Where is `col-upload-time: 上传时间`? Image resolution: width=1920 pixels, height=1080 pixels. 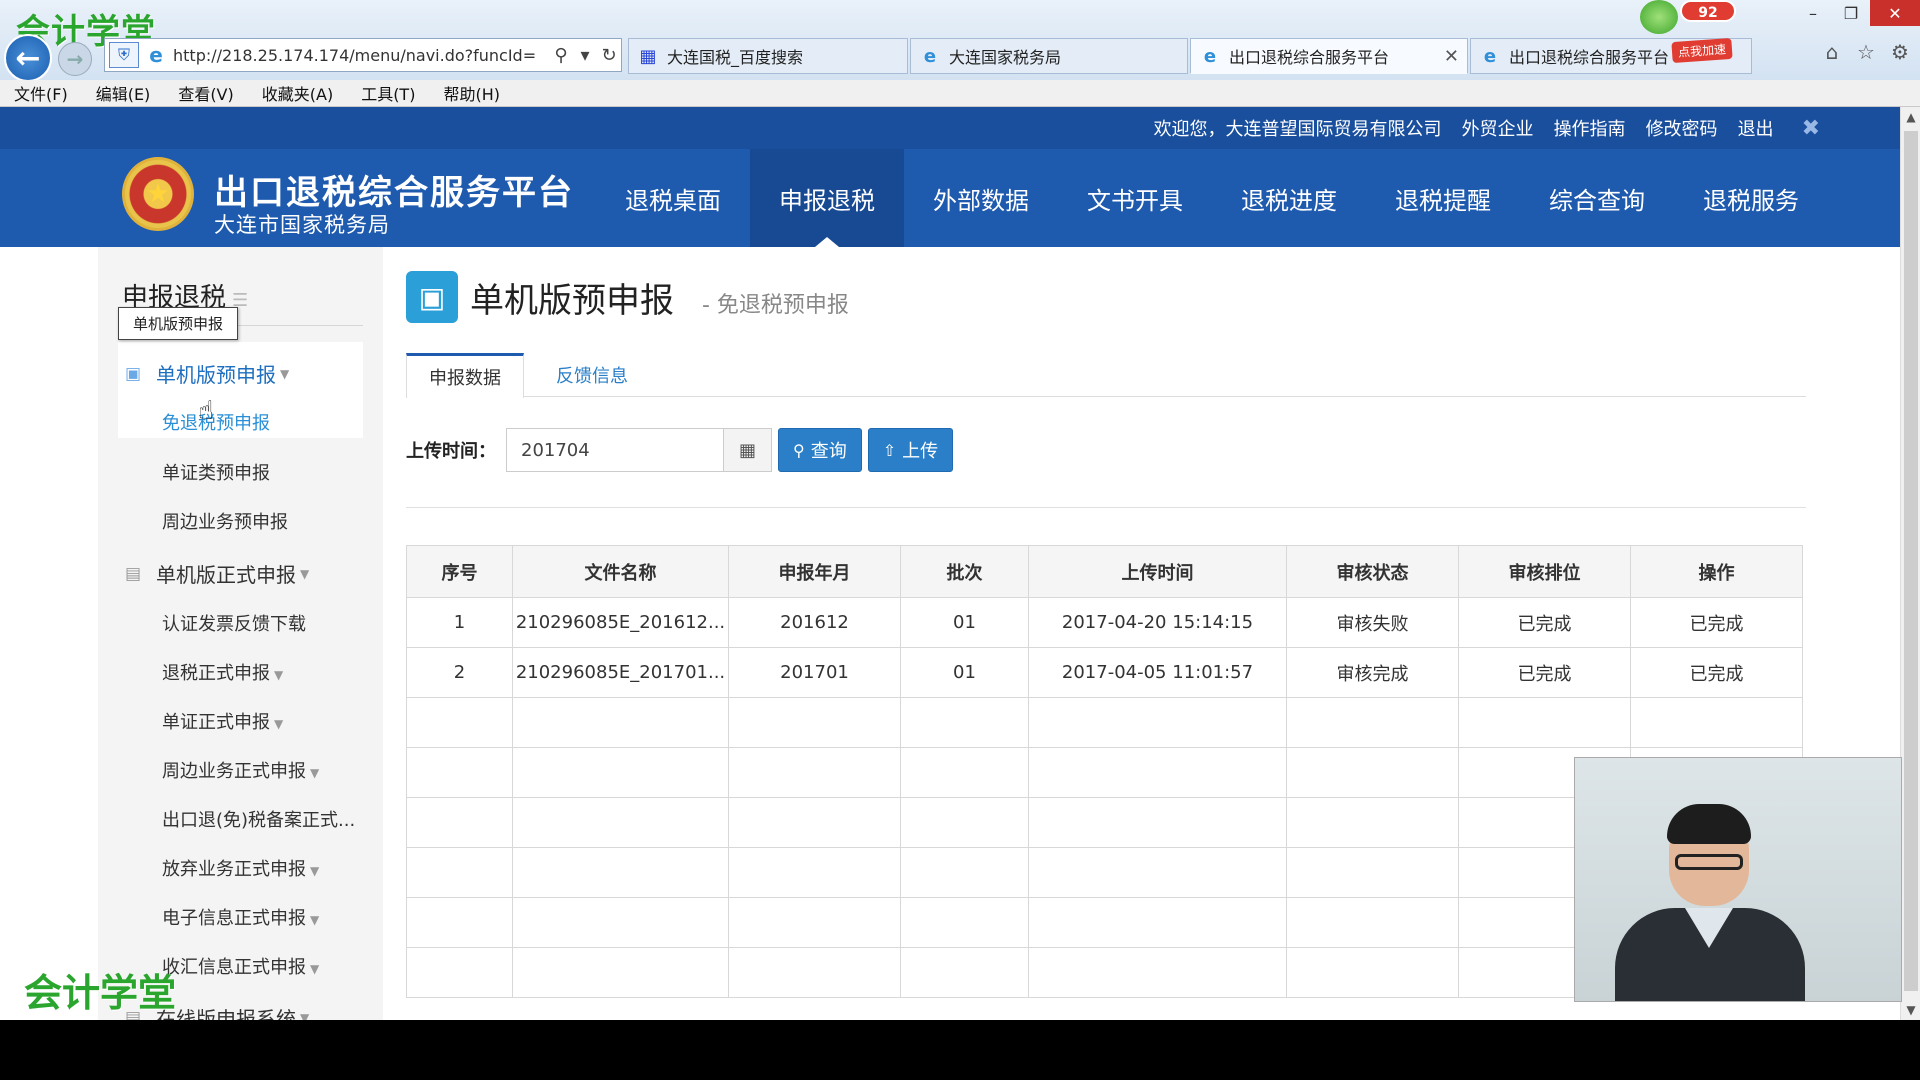 col-upload-time: 上传时间 is located at coordinates (1157, 571).